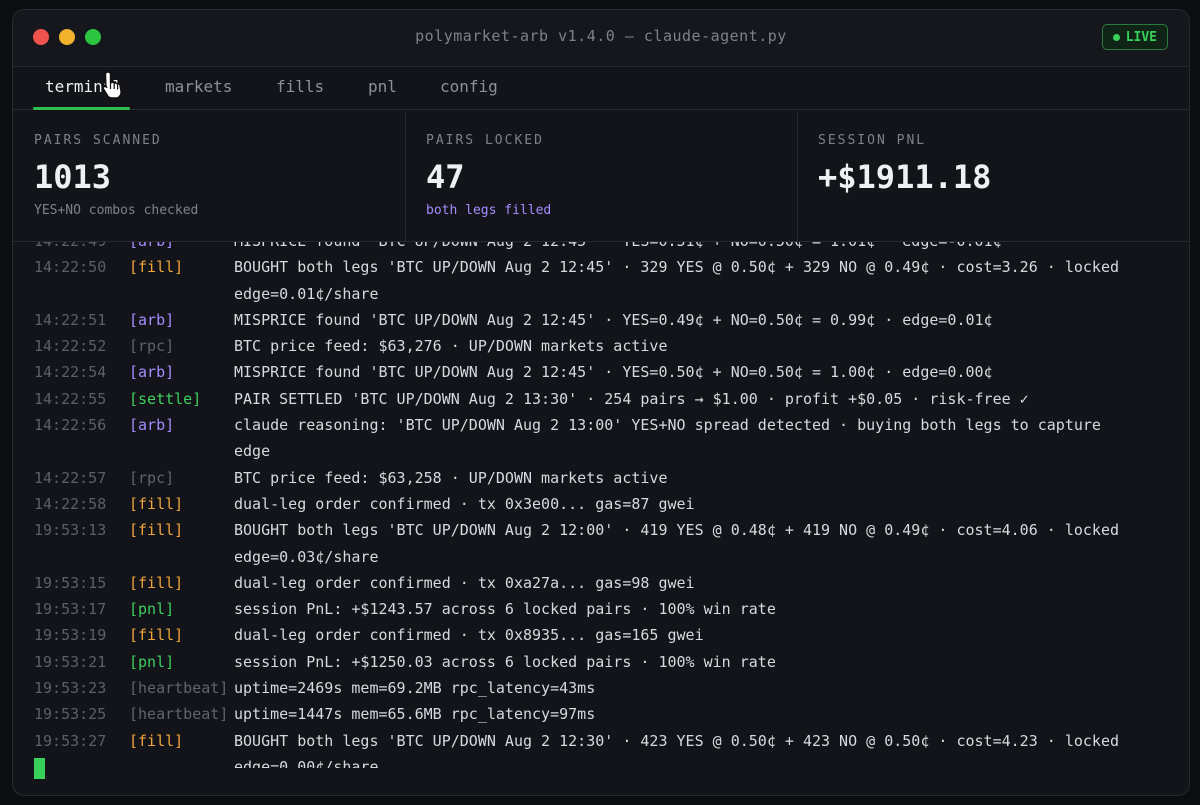  I want to click on stat-session-pnl: SESSION PNL +$1911.18, so click(993, 175).